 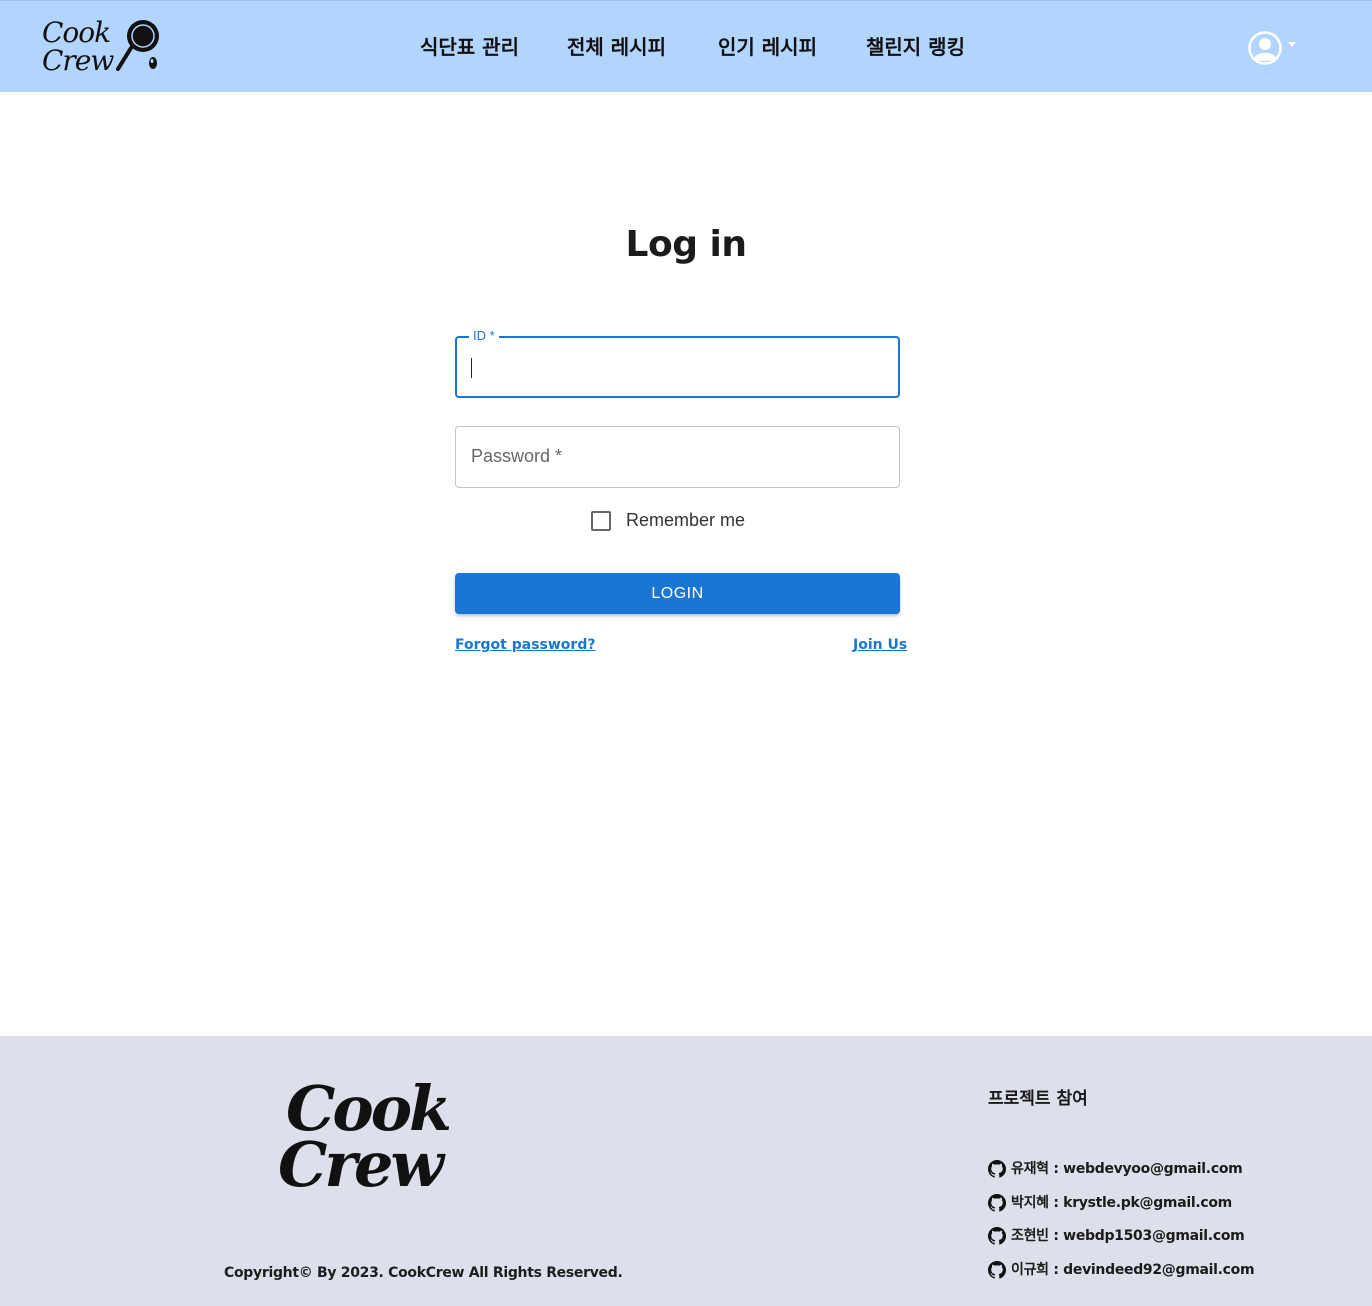 I want to click on nav-popular-recipes: 인기 레시피, so click(x=767, y=45).